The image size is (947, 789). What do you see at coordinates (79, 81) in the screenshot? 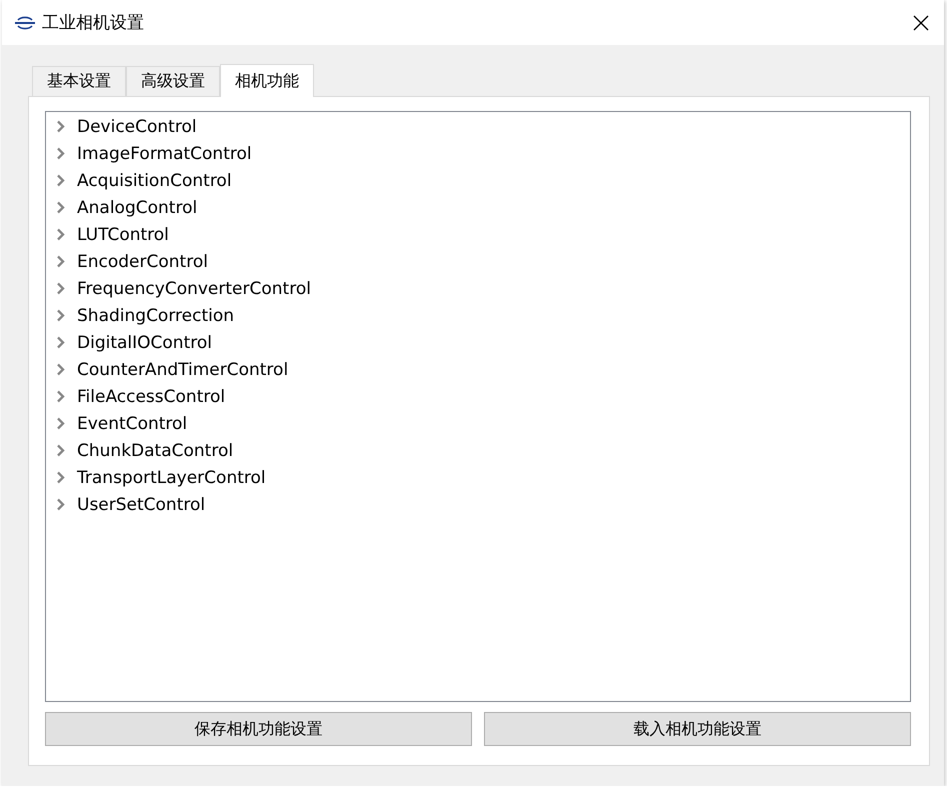
I see `tab: 基本设置` at bounding box center [79, 81].